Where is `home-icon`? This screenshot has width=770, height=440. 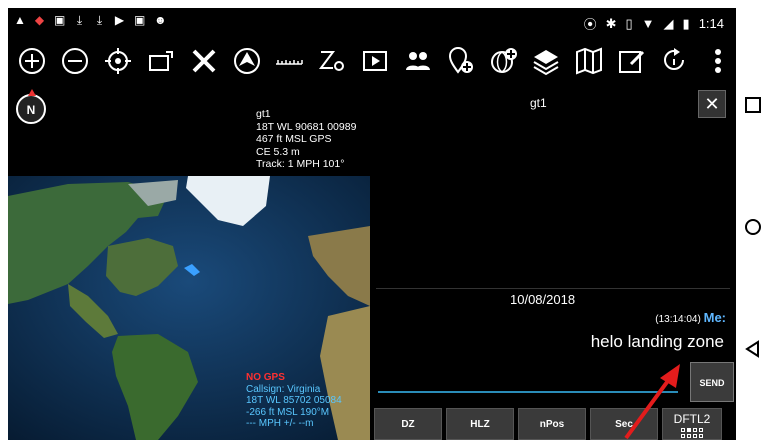 home-icon is located at coordinates (753, 227).